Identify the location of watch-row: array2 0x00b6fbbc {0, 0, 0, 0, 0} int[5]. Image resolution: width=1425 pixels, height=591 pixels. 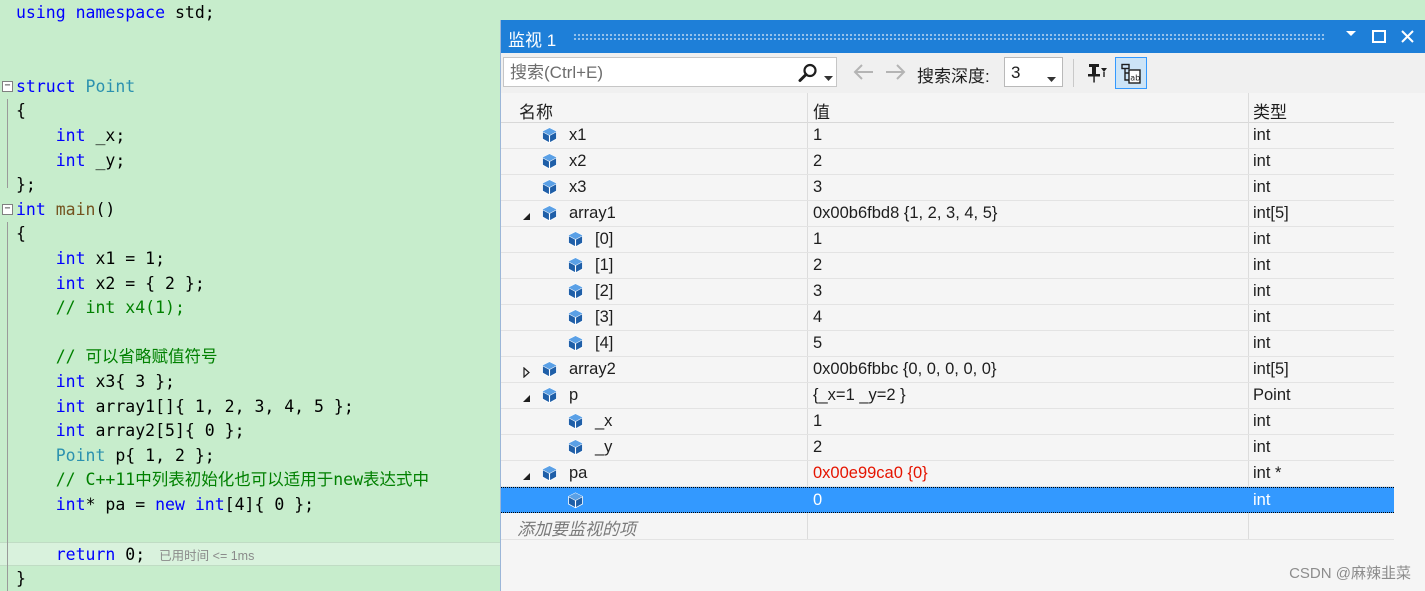
(947, 370).